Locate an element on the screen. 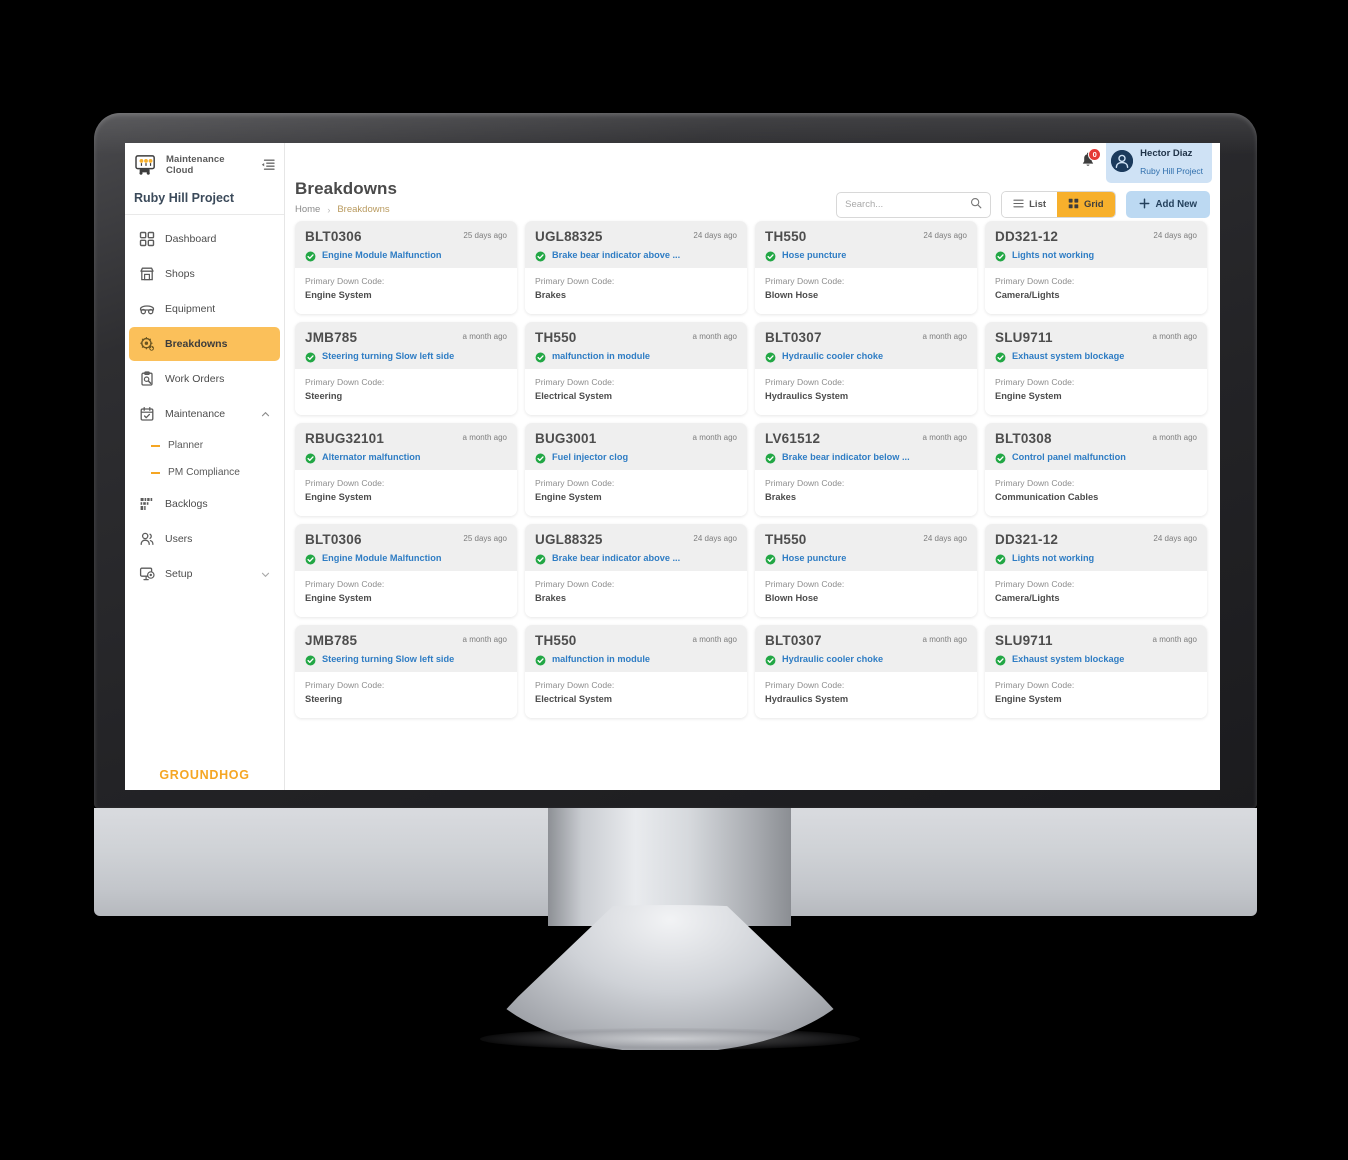 The width and height of the screenshot is (1348, 1160). card-issue-row: Engine Module Malfunction is located at coordinates (406, 255).